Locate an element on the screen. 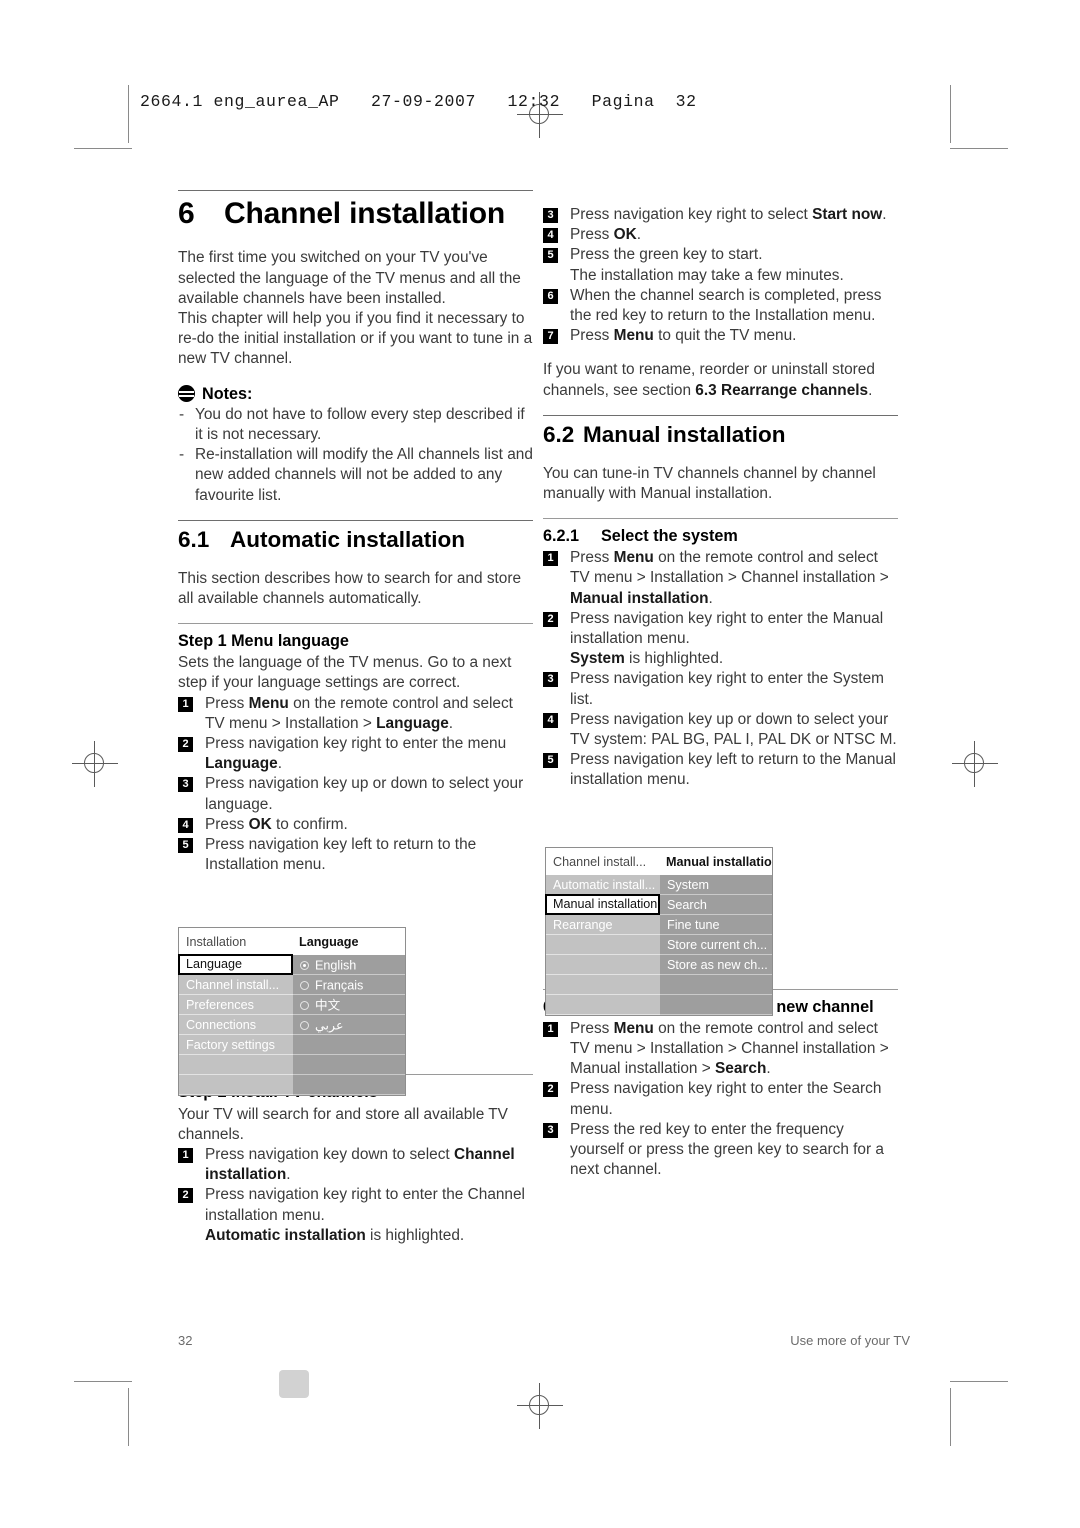 The height and width of the screenshot is (1528, 1080). step-1-rule is located at coordinates (355, 623).